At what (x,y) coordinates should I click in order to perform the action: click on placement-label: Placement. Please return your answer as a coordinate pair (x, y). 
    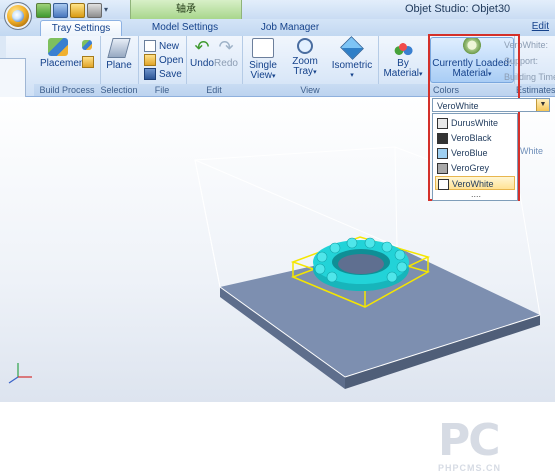
    Looking at the image, I should click on (64, 63).